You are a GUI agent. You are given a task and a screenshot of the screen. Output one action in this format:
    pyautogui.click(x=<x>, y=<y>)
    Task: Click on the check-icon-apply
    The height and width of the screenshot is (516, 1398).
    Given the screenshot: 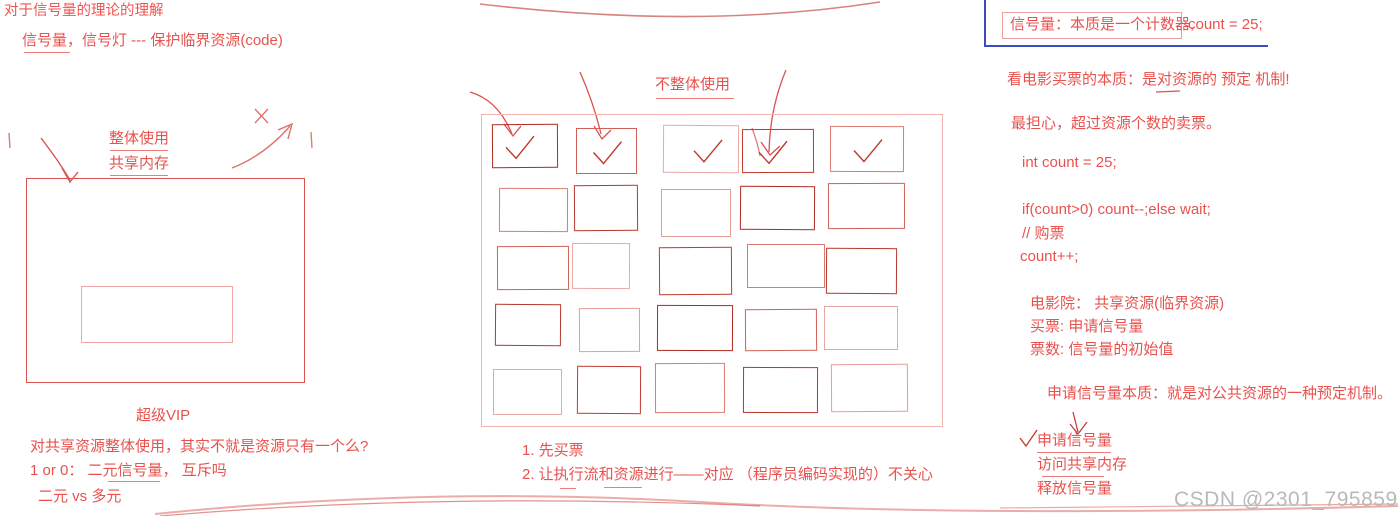 What is the action you would take?
    pyautogui.click(x=1028, y=438)
    